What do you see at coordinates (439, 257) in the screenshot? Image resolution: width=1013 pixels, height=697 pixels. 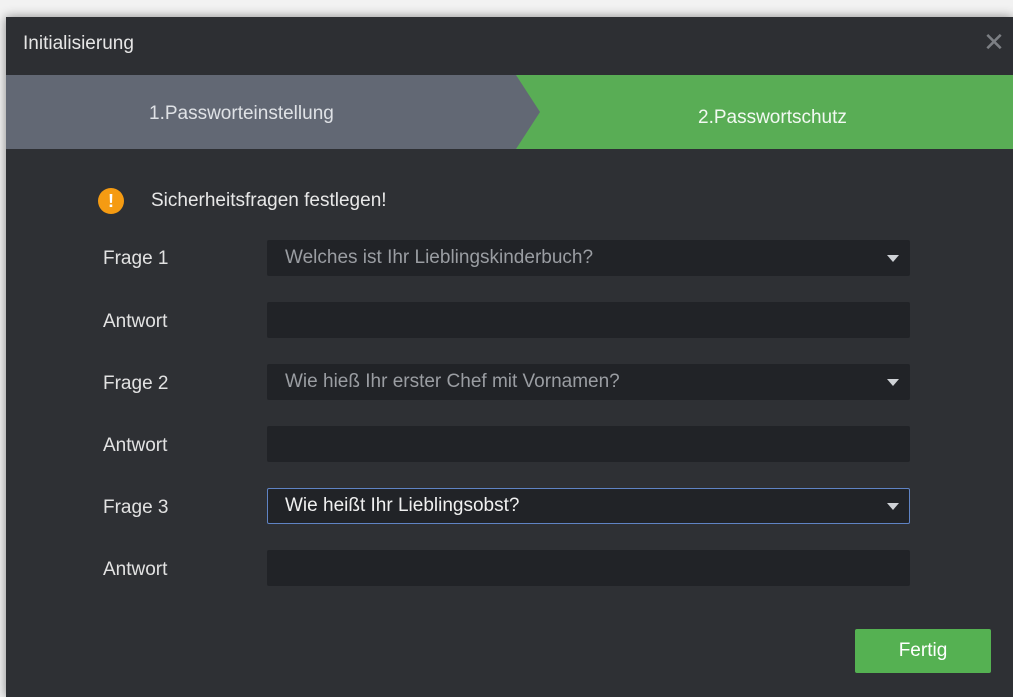 I see `question-1-value: Welches ist Ihr Lieblingskinderbuch?` at bounding box center [439, 257].